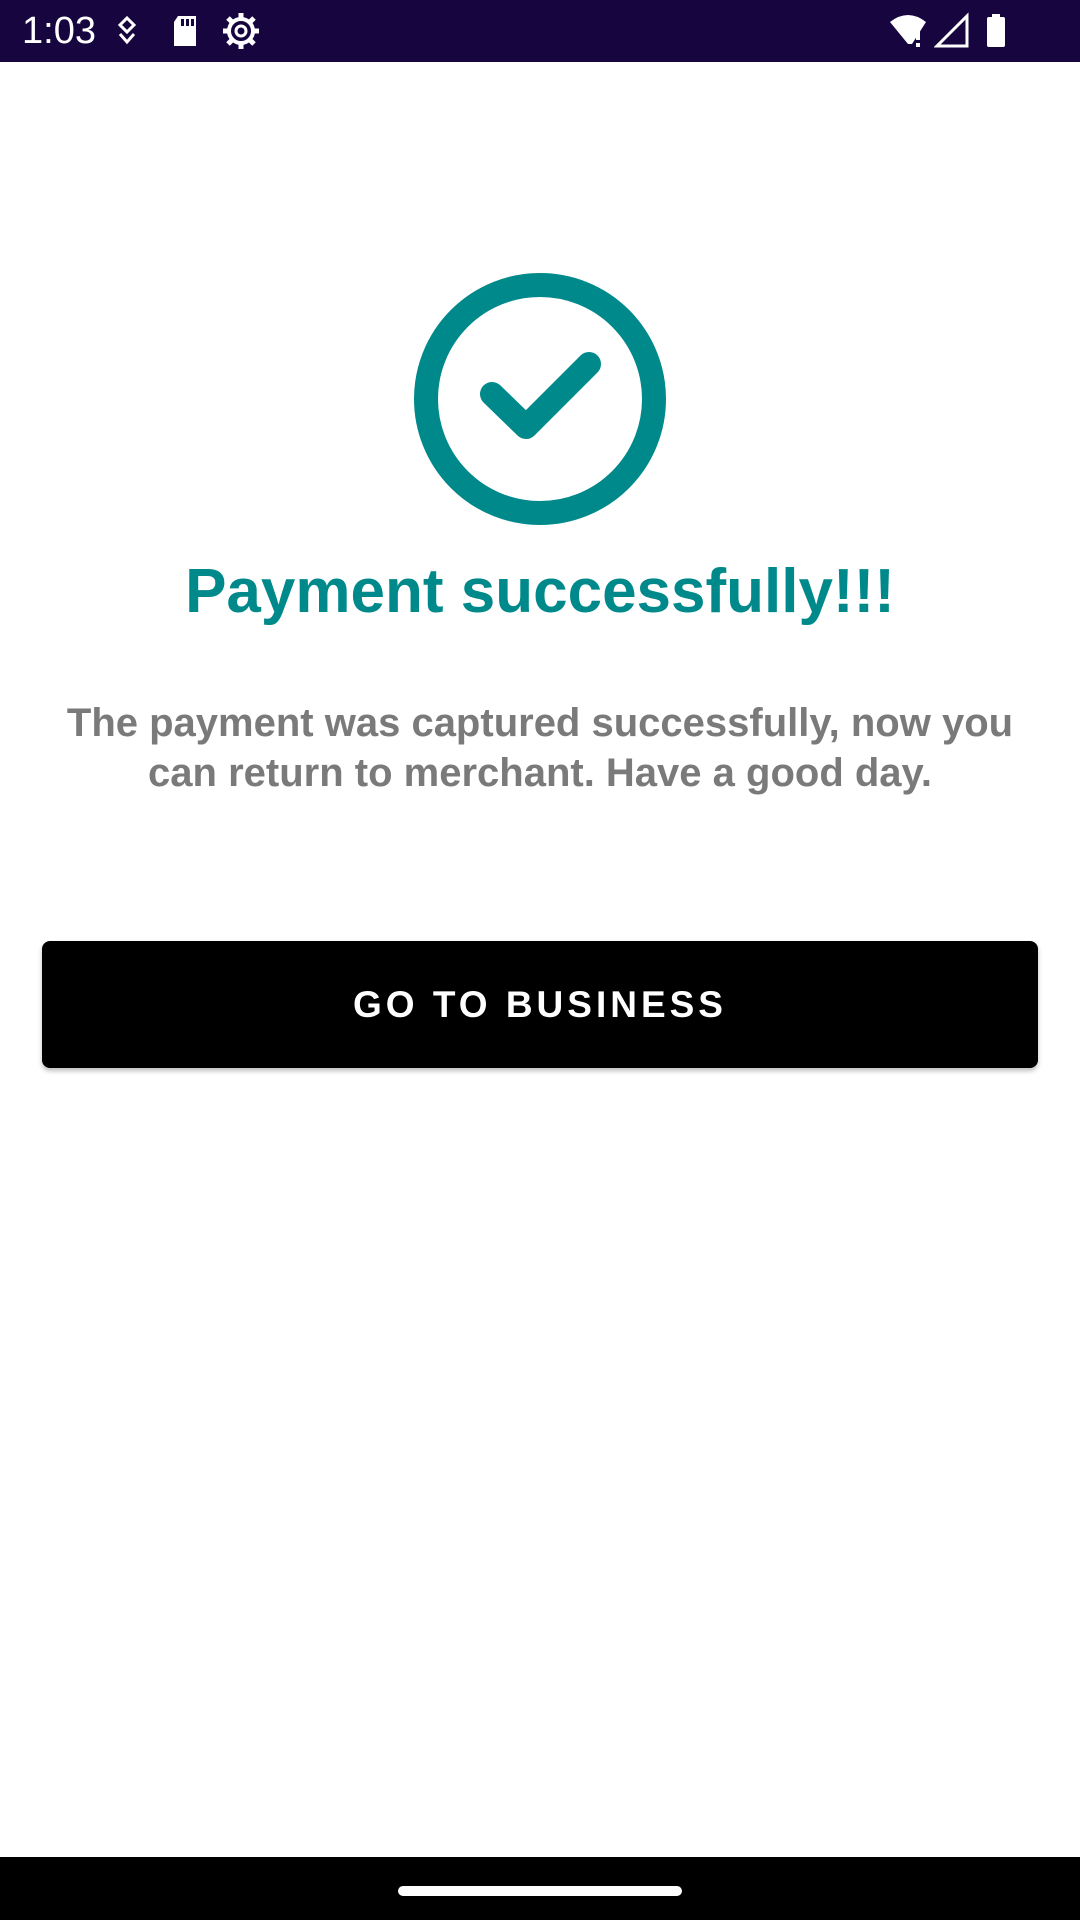 This screenshot has width=1080, height=1920. What do you see at coordinates (540, 1004) in the screenshot?
I see `go-to-business-button: GO TO BUSINESS` at bounding box center [540, 1004].